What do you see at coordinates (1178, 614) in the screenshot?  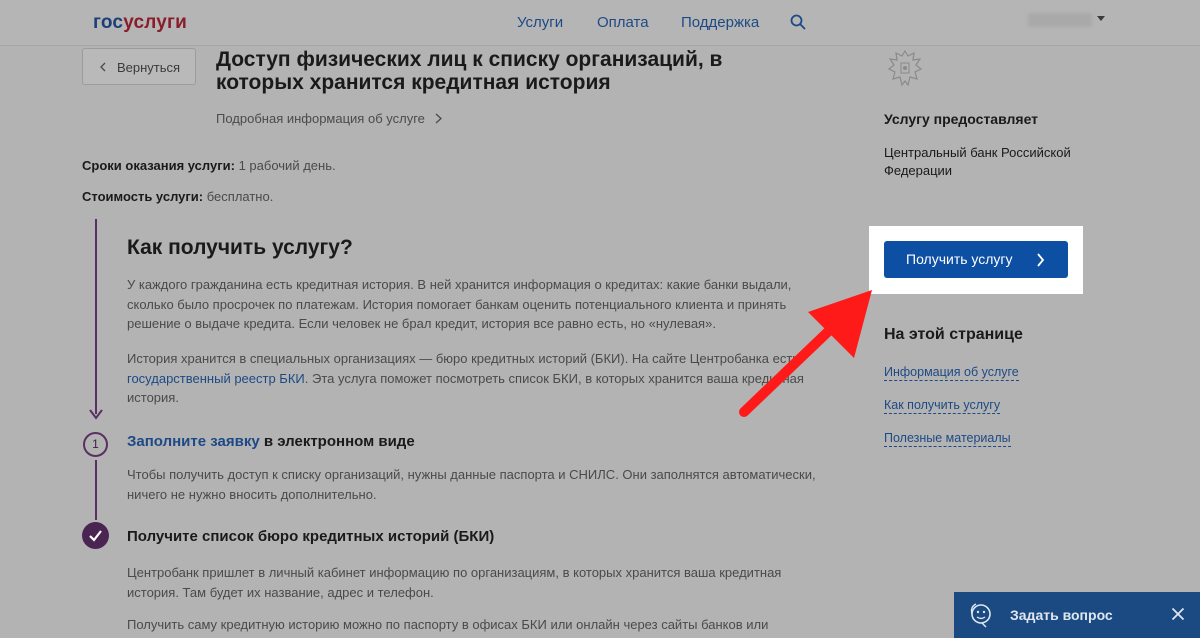 I see `close-icon` at bounding box center [1178, 614].